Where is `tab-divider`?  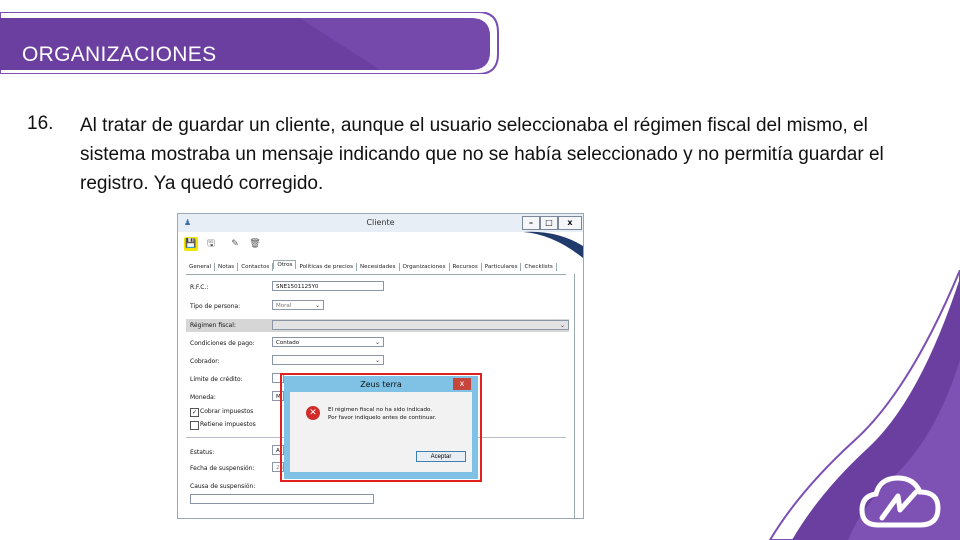
tab-divider is located at coordinates (376, 274).